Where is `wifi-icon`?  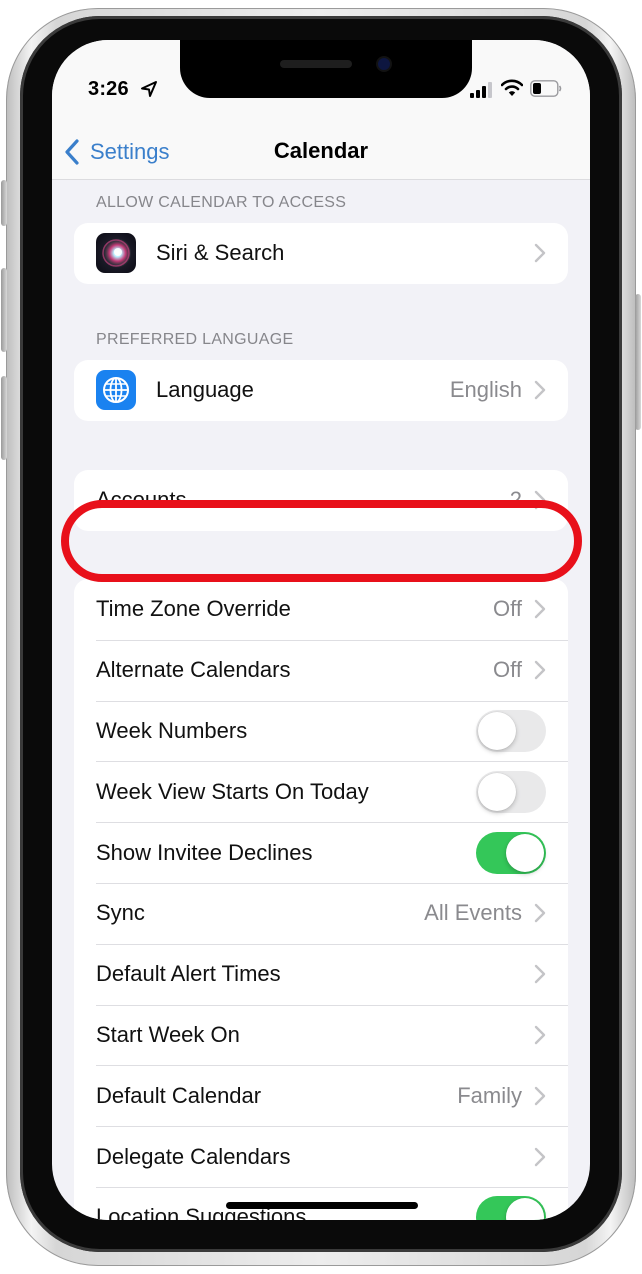
wifi-icon is located at coordinates (512, 87).